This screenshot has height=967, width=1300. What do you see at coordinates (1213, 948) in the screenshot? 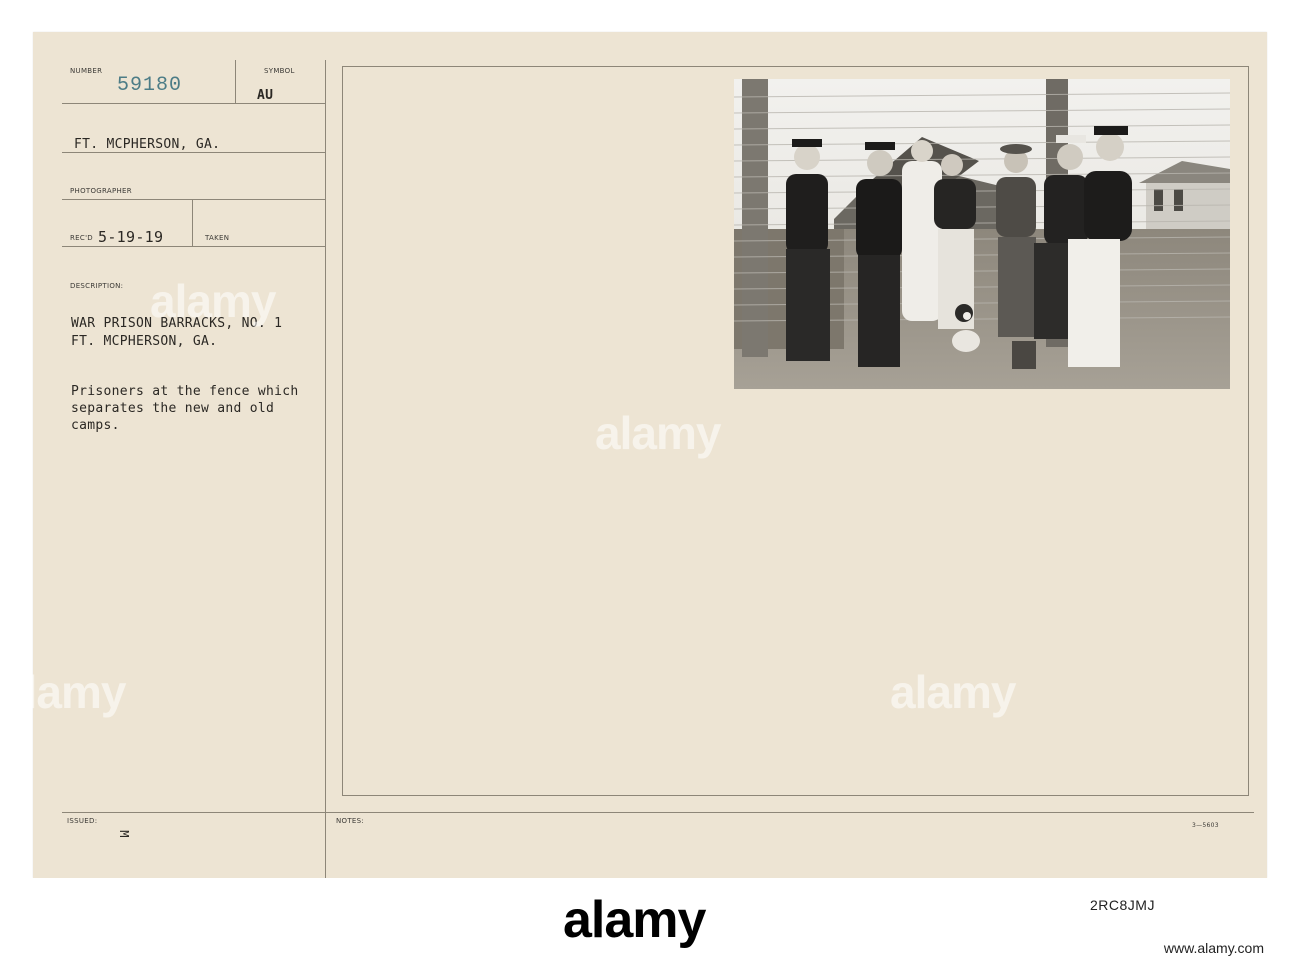
I see `footer-url: www.alamy.com` at bounding box center [1213, 948].